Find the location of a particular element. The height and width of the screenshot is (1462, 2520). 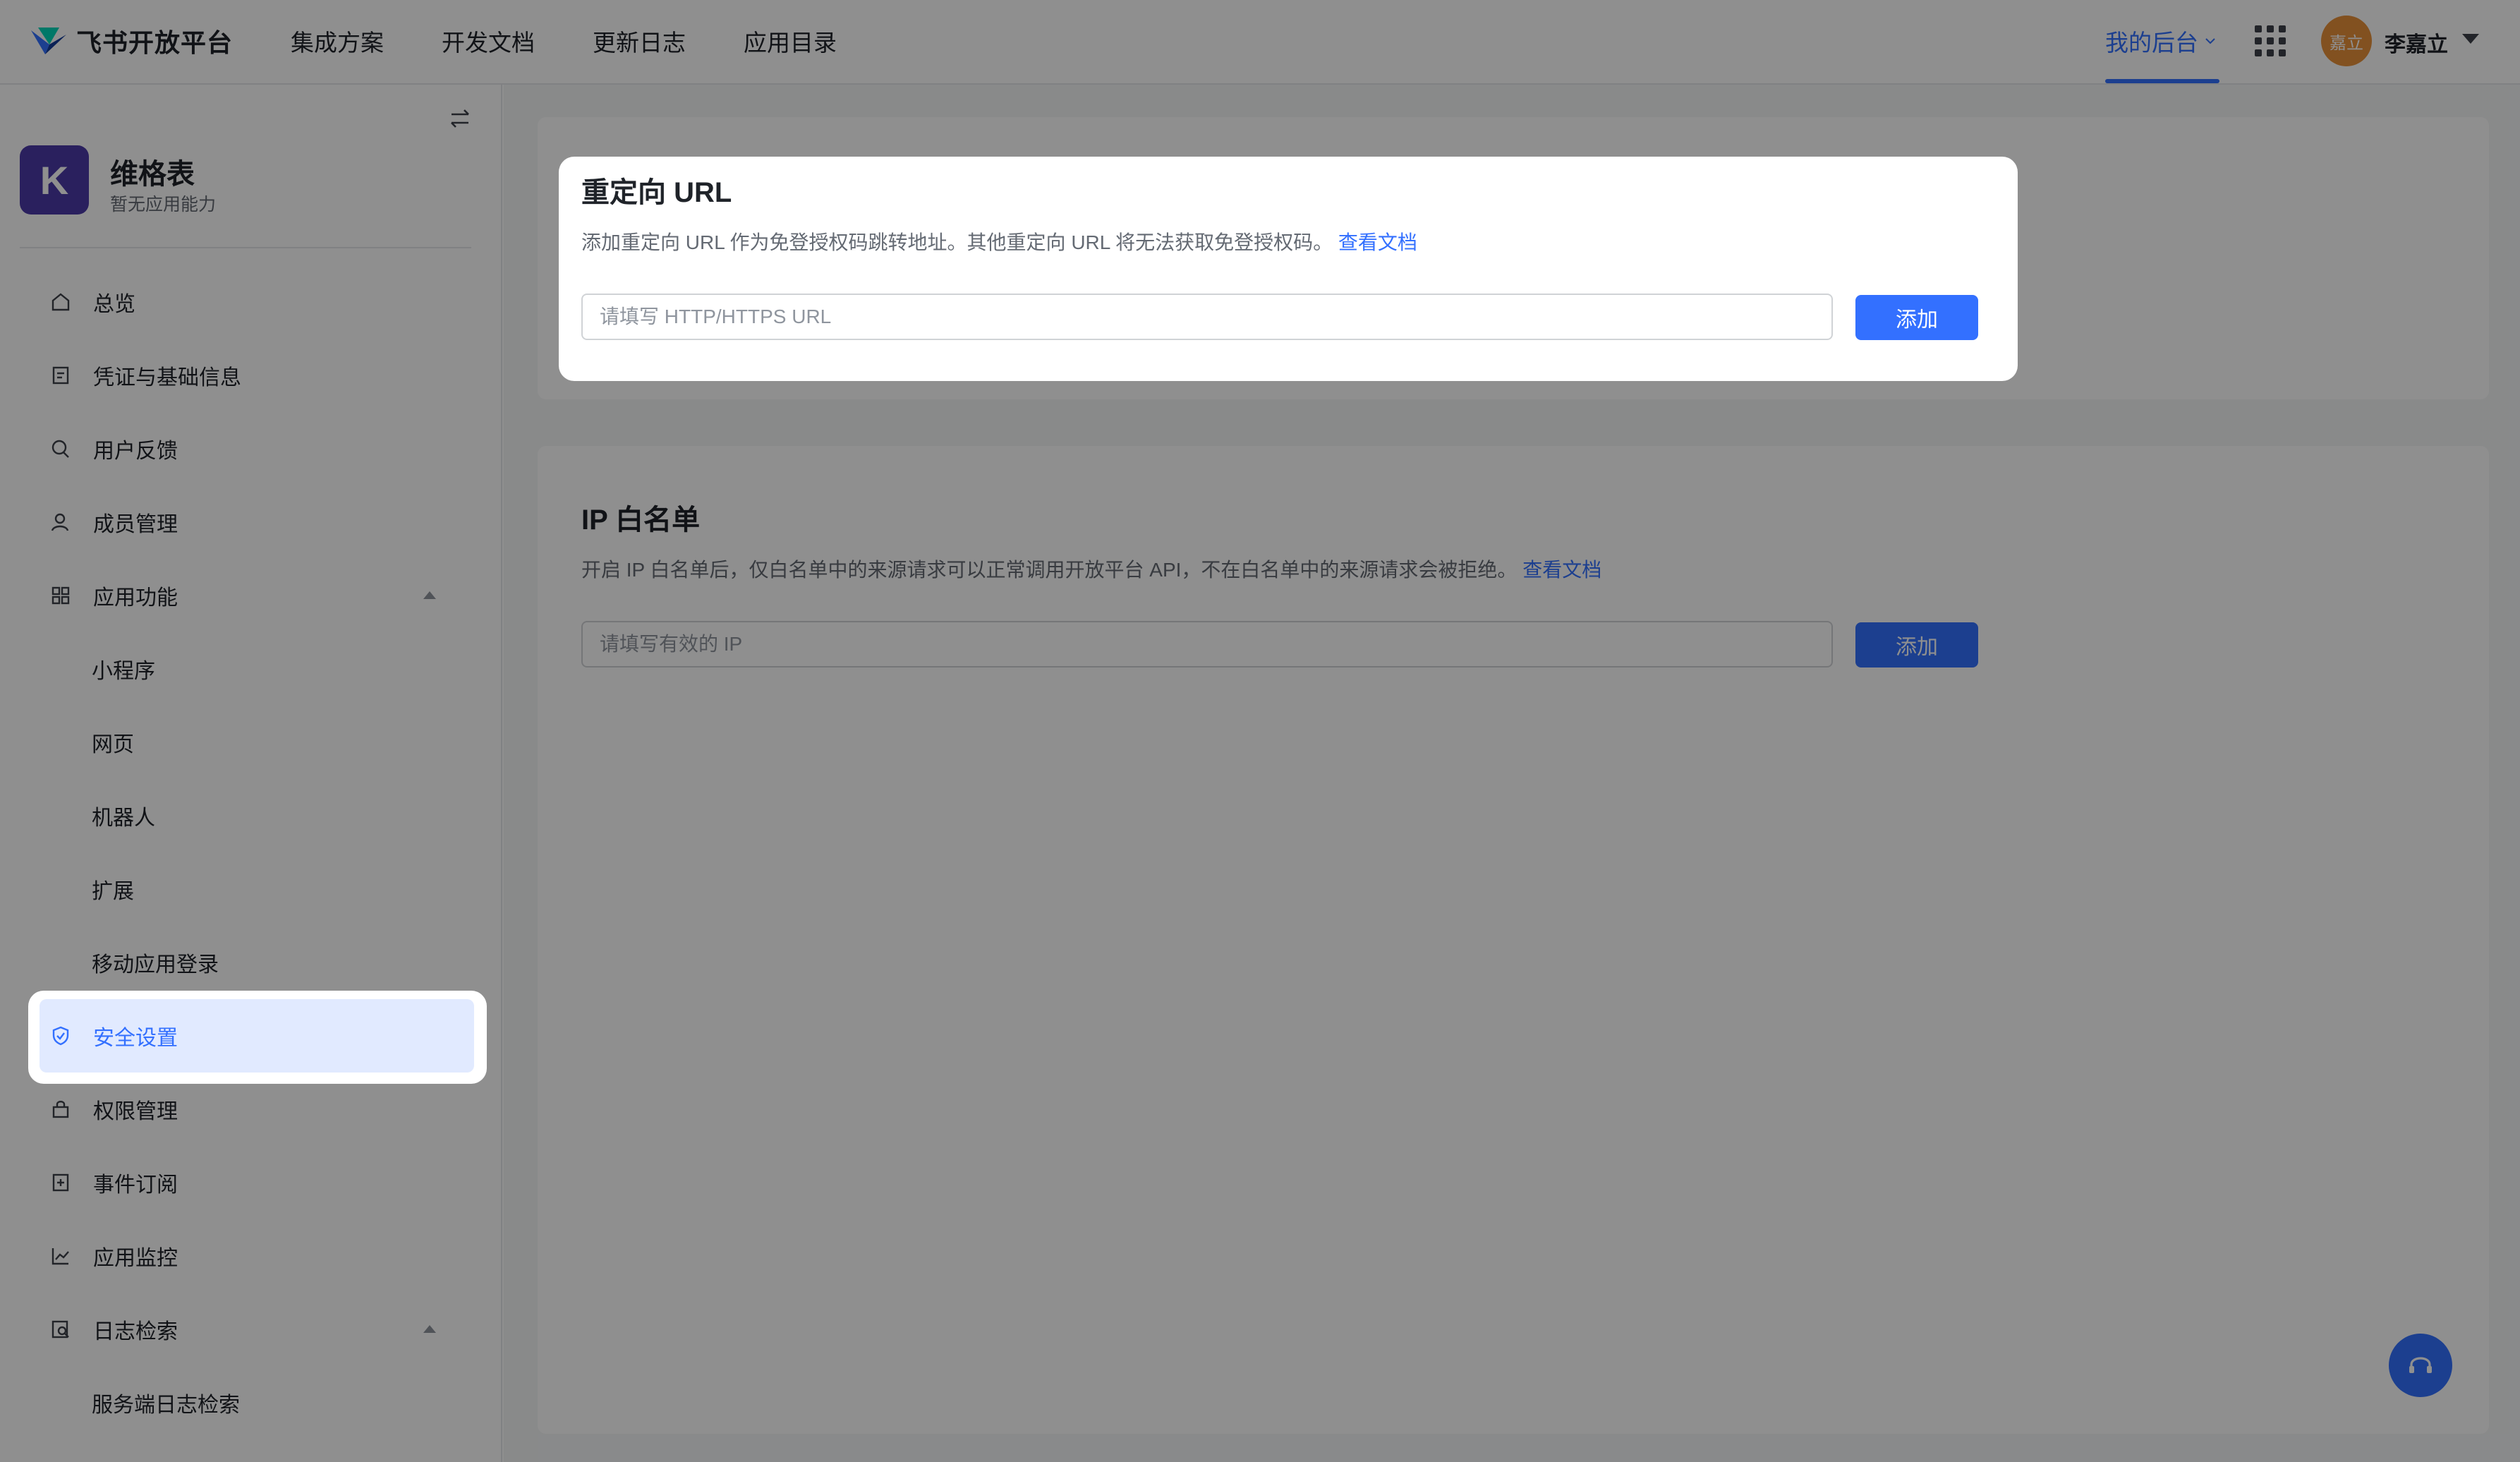

redirect-url-input is located at coordinates (1207, 317).